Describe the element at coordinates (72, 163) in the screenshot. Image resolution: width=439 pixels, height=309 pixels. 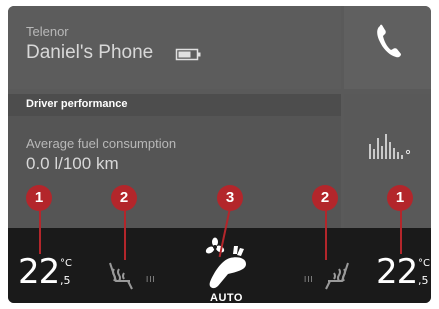
I see `fuel-consumption-value: 0.0 l/100 km` at that location.